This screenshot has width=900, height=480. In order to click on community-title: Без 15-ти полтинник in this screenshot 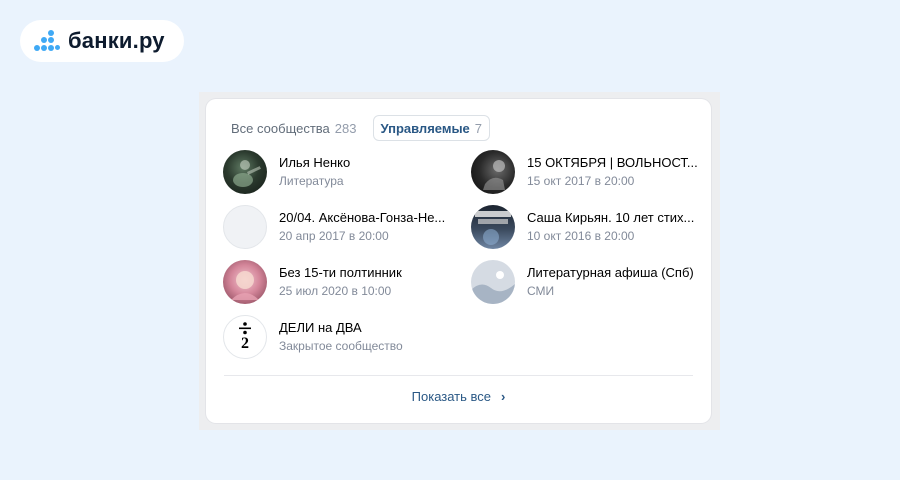, I will do `click(340, 272)`.